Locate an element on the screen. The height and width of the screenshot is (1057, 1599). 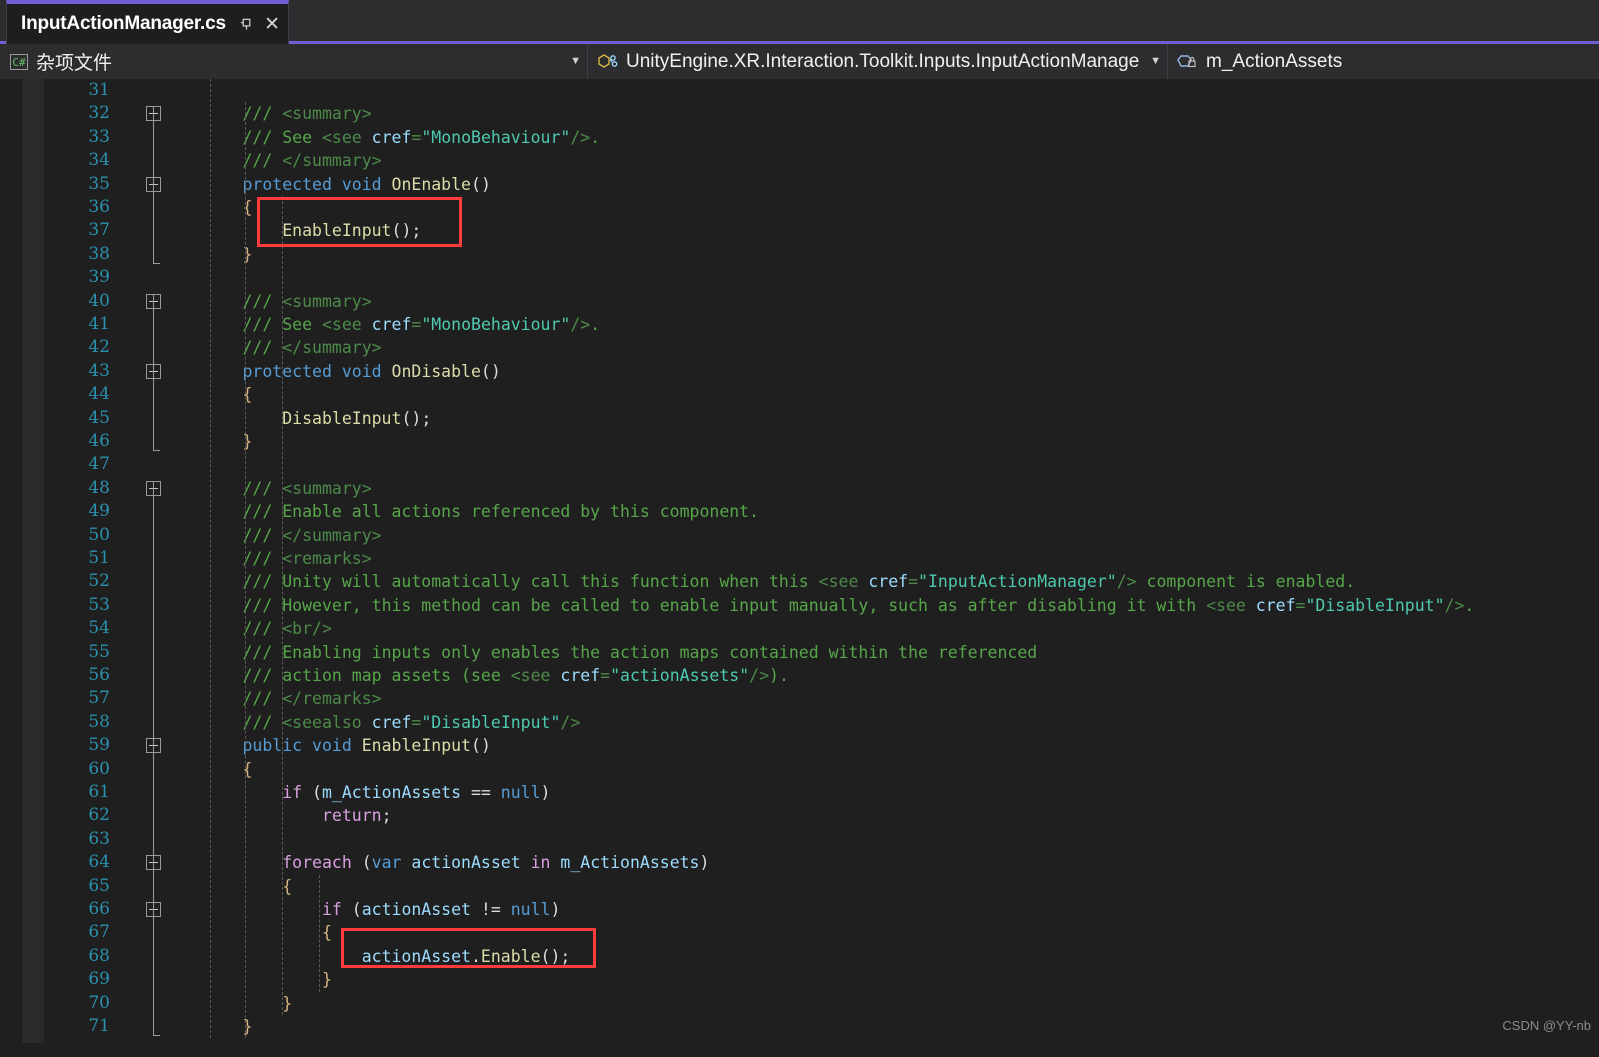
watermark: CSDN @YY-nb is located at coordinates (1546, 1025).